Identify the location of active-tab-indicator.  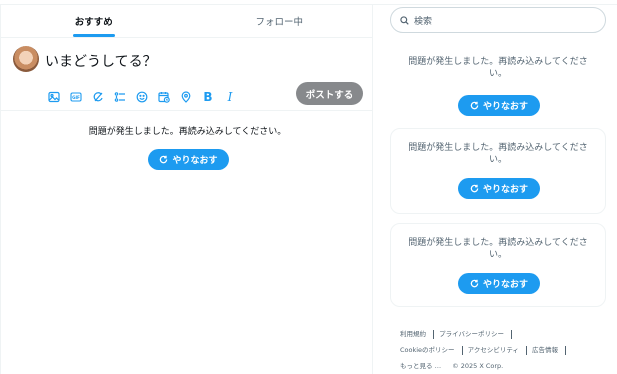
(93, 35).